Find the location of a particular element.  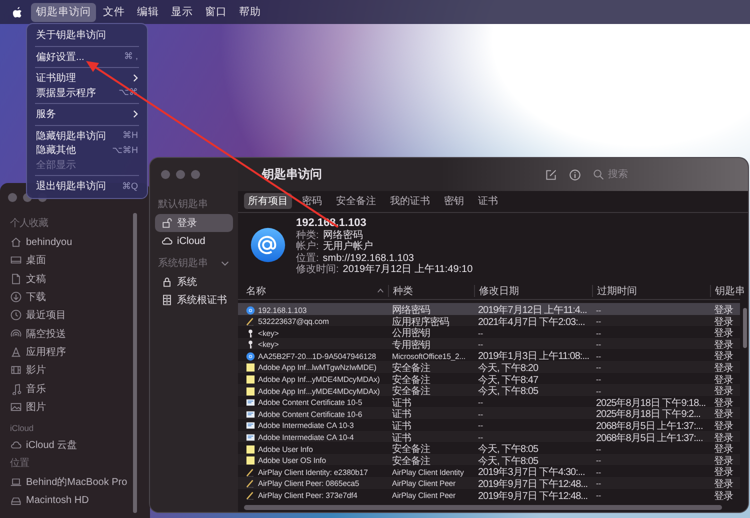

sidebar-item: 图片 is located at coordinates (36, 407).